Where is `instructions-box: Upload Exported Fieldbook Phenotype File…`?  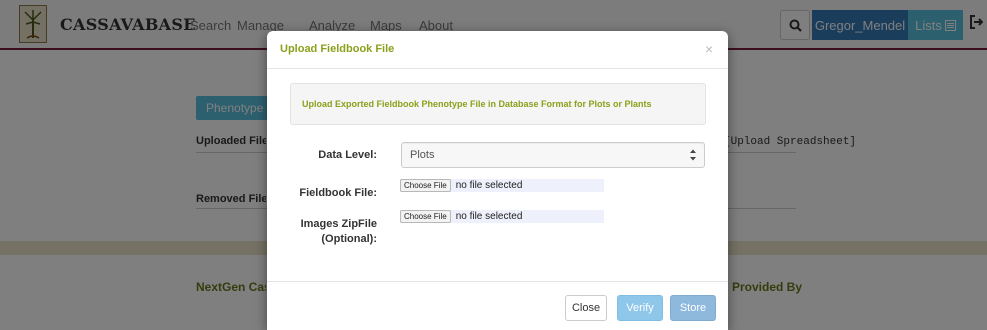
instructions-box: Upload Exported Fieldbook Phenotype File… is located at coordinates (498, 104).